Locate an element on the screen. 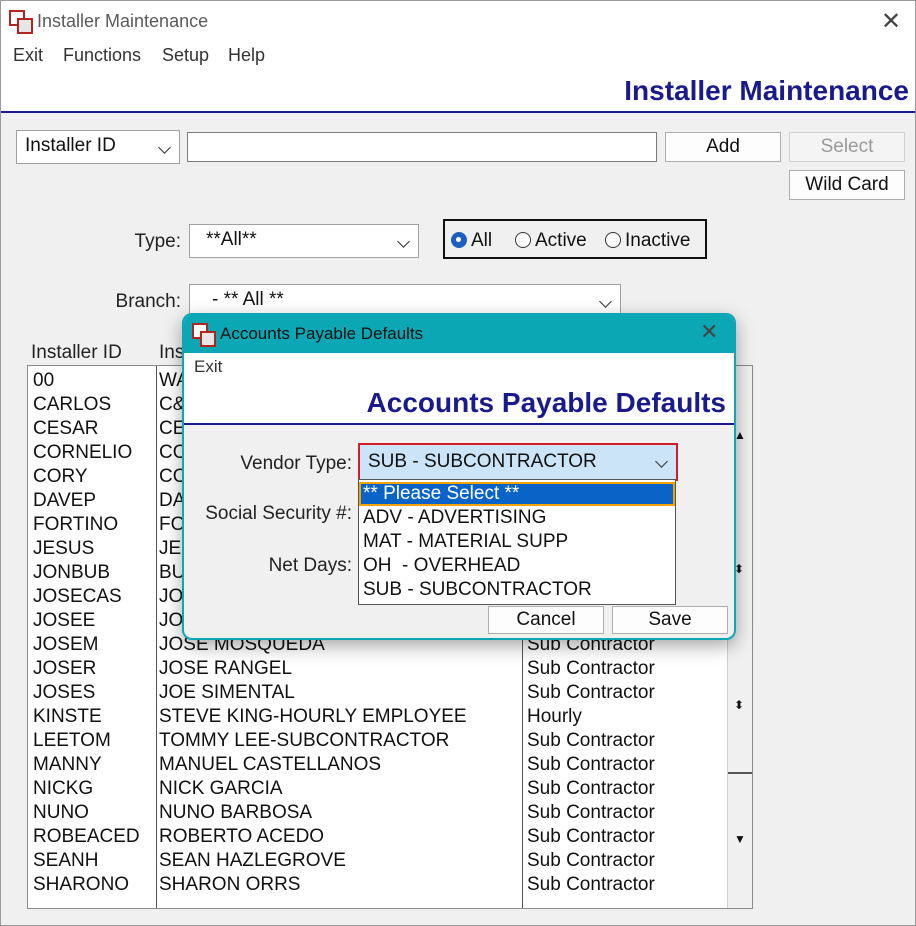 This screenshot has width=916, height=926. cell-installer-name: JOE SIMENTAL is located at coordinates (227, 692).